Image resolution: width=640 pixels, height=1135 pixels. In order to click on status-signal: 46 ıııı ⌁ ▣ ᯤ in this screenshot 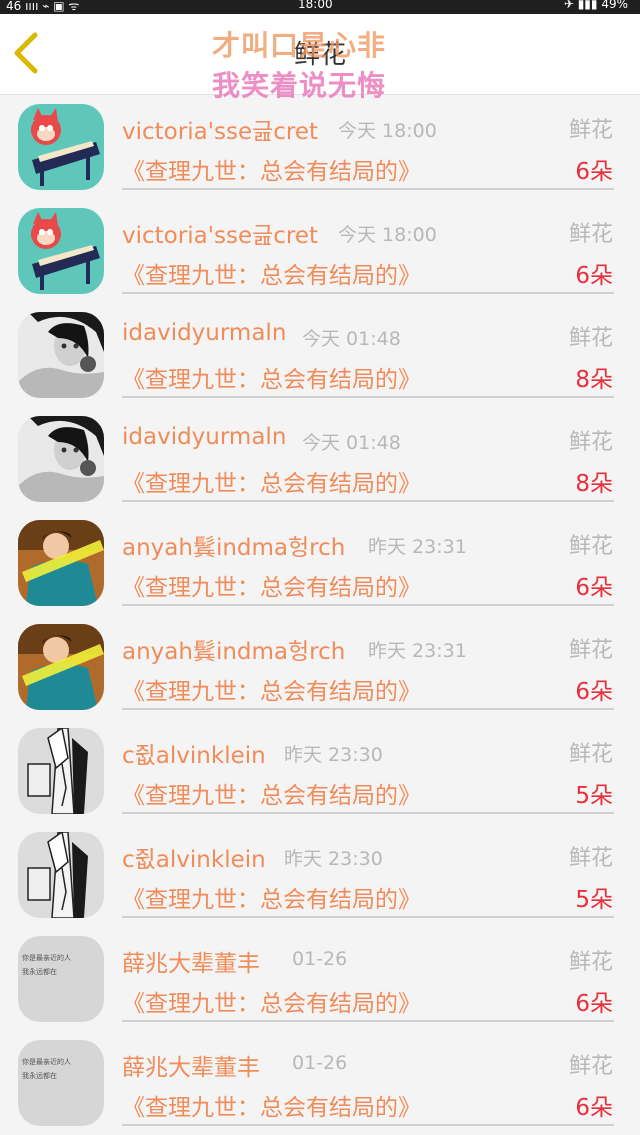, I will do `click(43, 6)`.